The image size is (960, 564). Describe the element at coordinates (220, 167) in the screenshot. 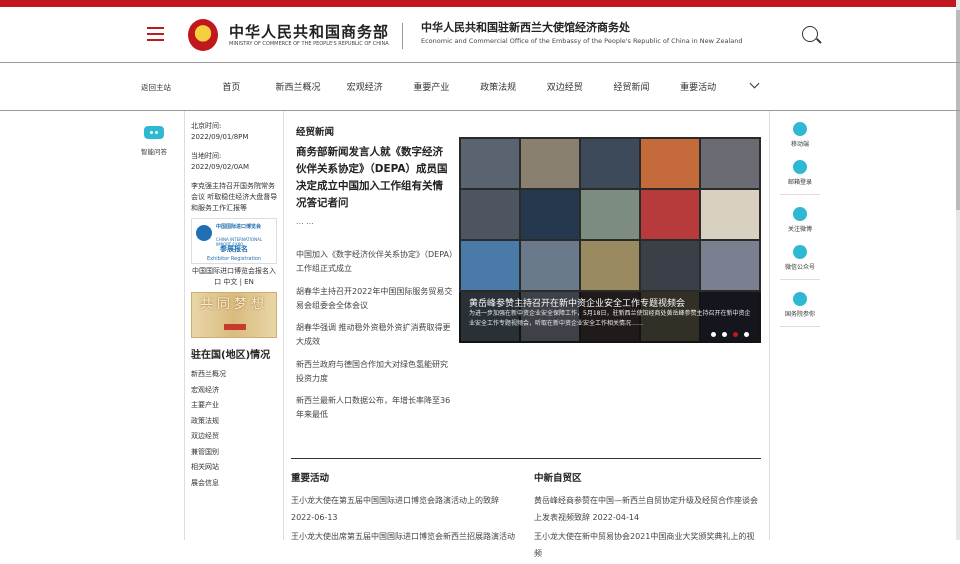

I see `local-time-value: 2022/09/02/0AM` at that location.